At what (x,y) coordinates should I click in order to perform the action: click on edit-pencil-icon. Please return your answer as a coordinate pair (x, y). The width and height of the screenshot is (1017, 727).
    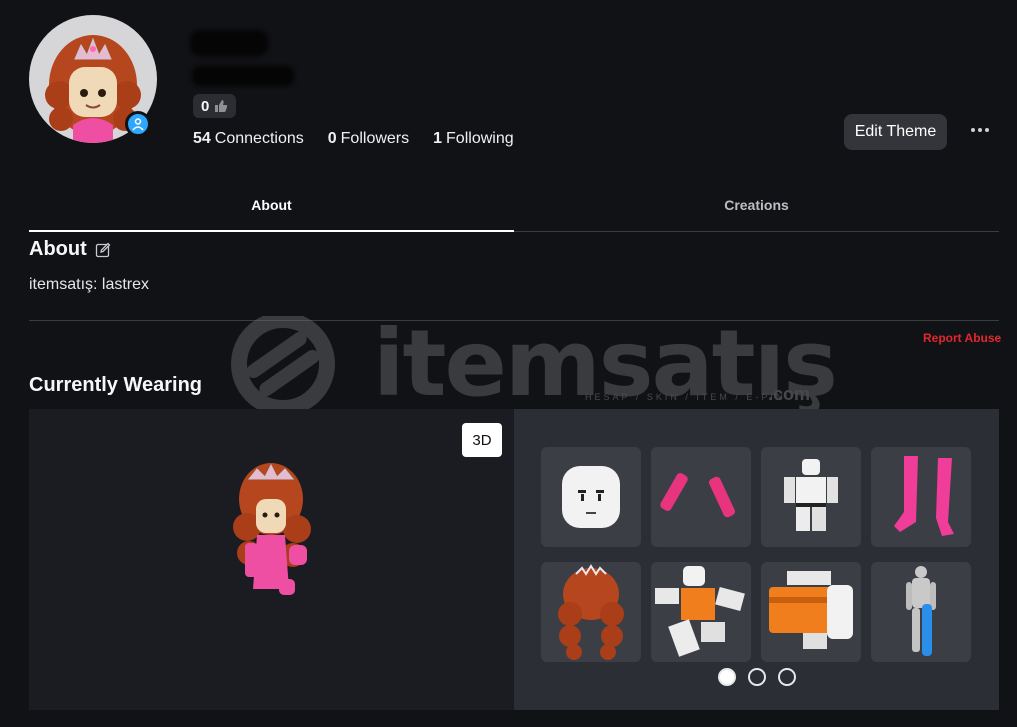
    Looking at the image, I should click on (103, 250).